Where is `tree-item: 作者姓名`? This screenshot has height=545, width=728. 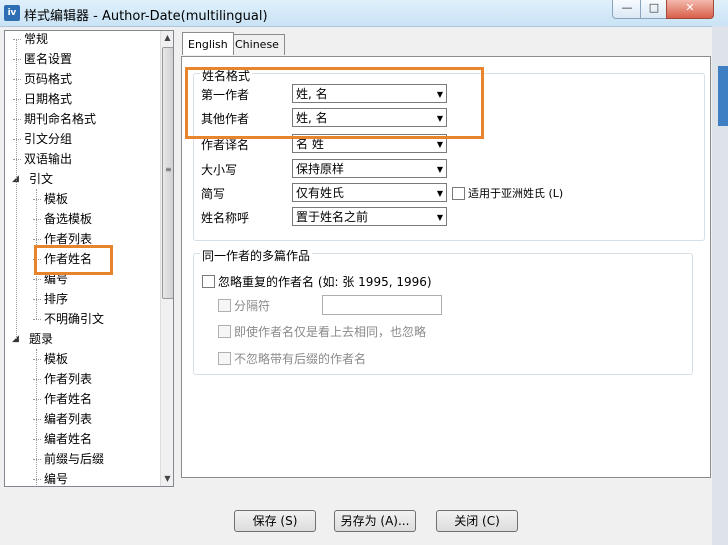
tree-item: 作者姓名 is located at coordinates (62, 399).